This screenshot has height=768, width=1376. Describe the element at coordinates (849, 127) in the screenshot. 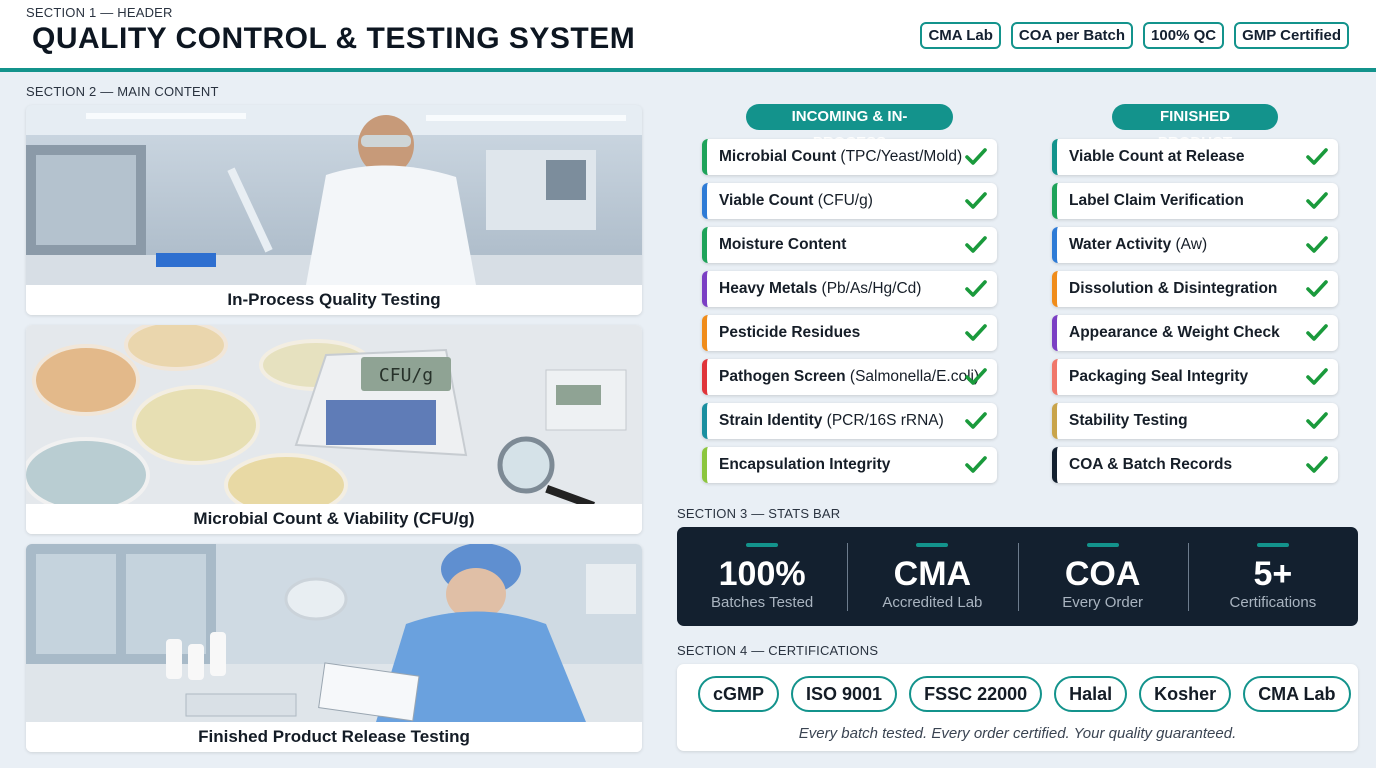

I see `incoming-column-header: INCOMING & IN-PROCESS` at that location.